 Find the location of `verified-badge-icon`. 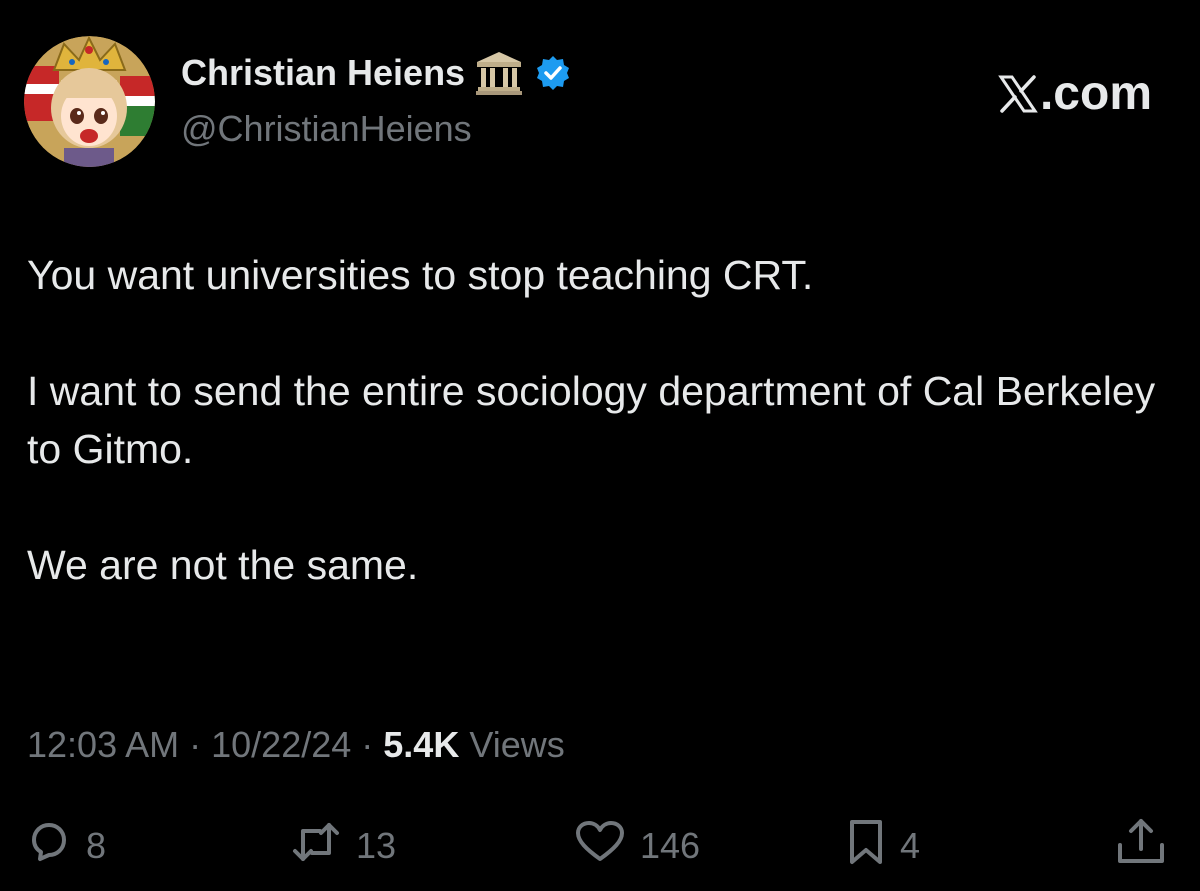

verified-badge-icon is located at coordinates (553, 73).